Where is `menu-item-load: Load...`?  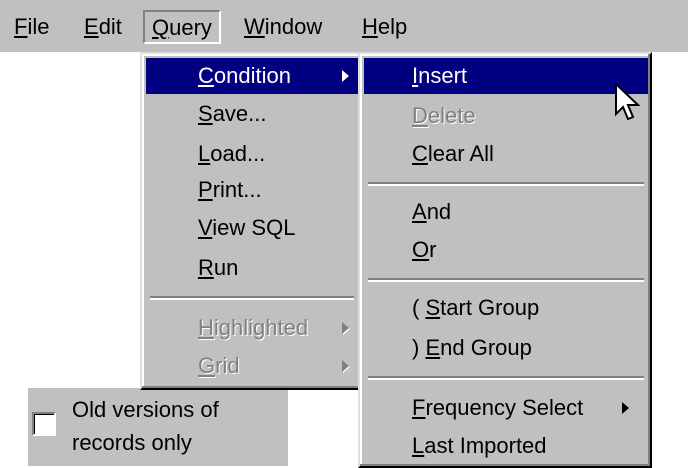
menu-item-load: Load... is located at coordinates (252, 154).